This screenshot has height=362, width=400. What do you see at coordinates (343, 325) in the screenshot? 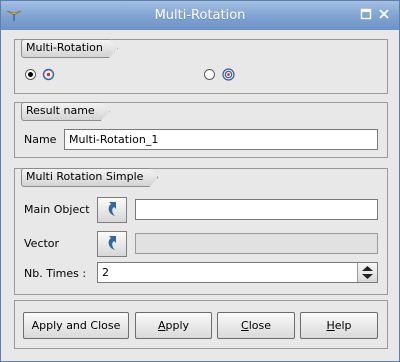
I see `help-label-rest: elp` at bounding box center [343, 325].